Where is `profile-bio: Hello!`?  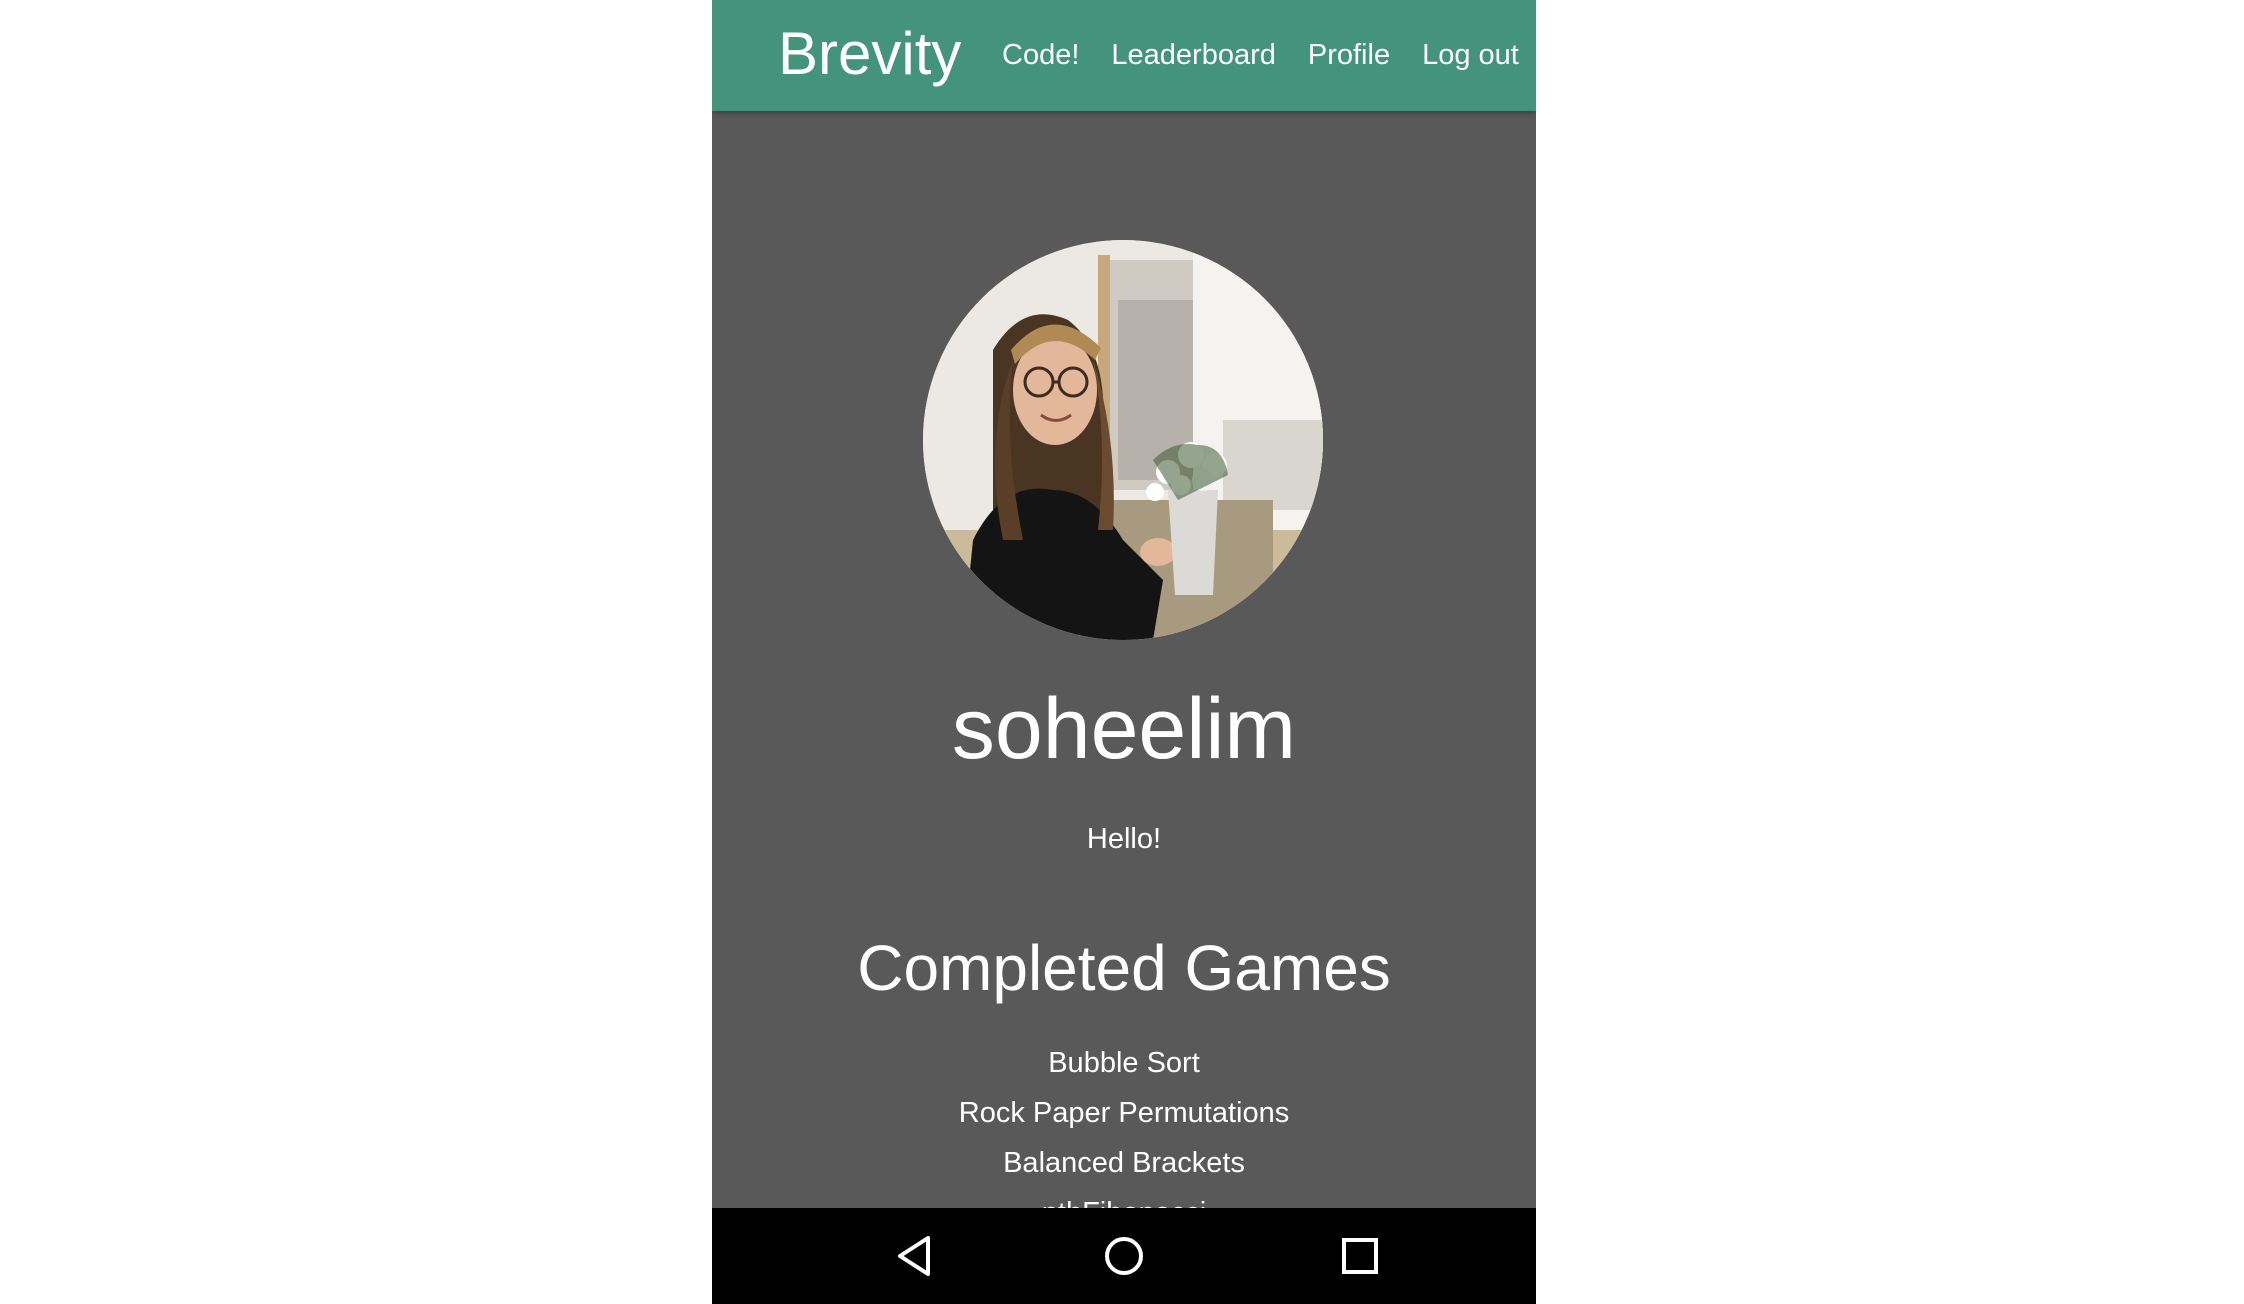
profile-bio: Hello! is located at coordinates (1124, 839).